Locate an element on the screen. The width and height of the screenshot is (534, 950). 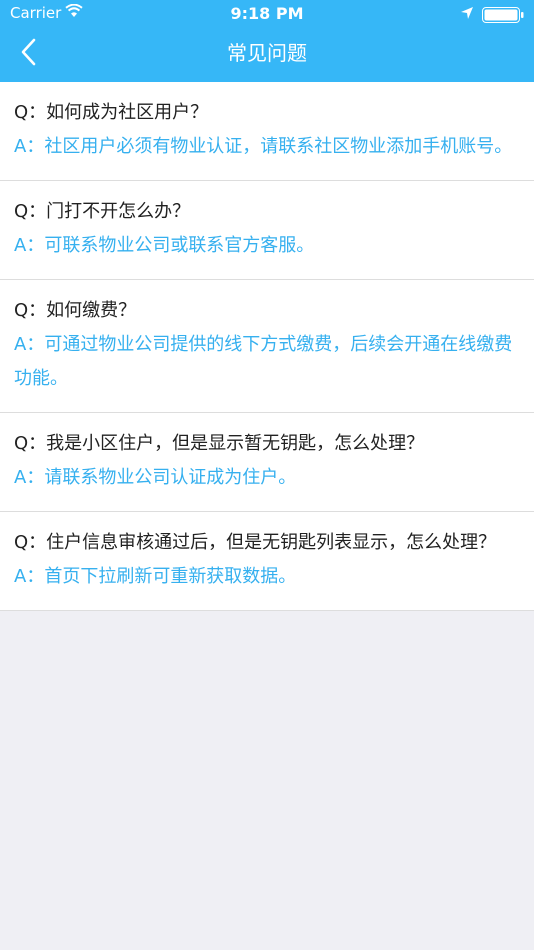
faq-question: Q：我是小区住户，但是显示暂无钥匙，怎么处理？ is located at coordinates (219, 443).